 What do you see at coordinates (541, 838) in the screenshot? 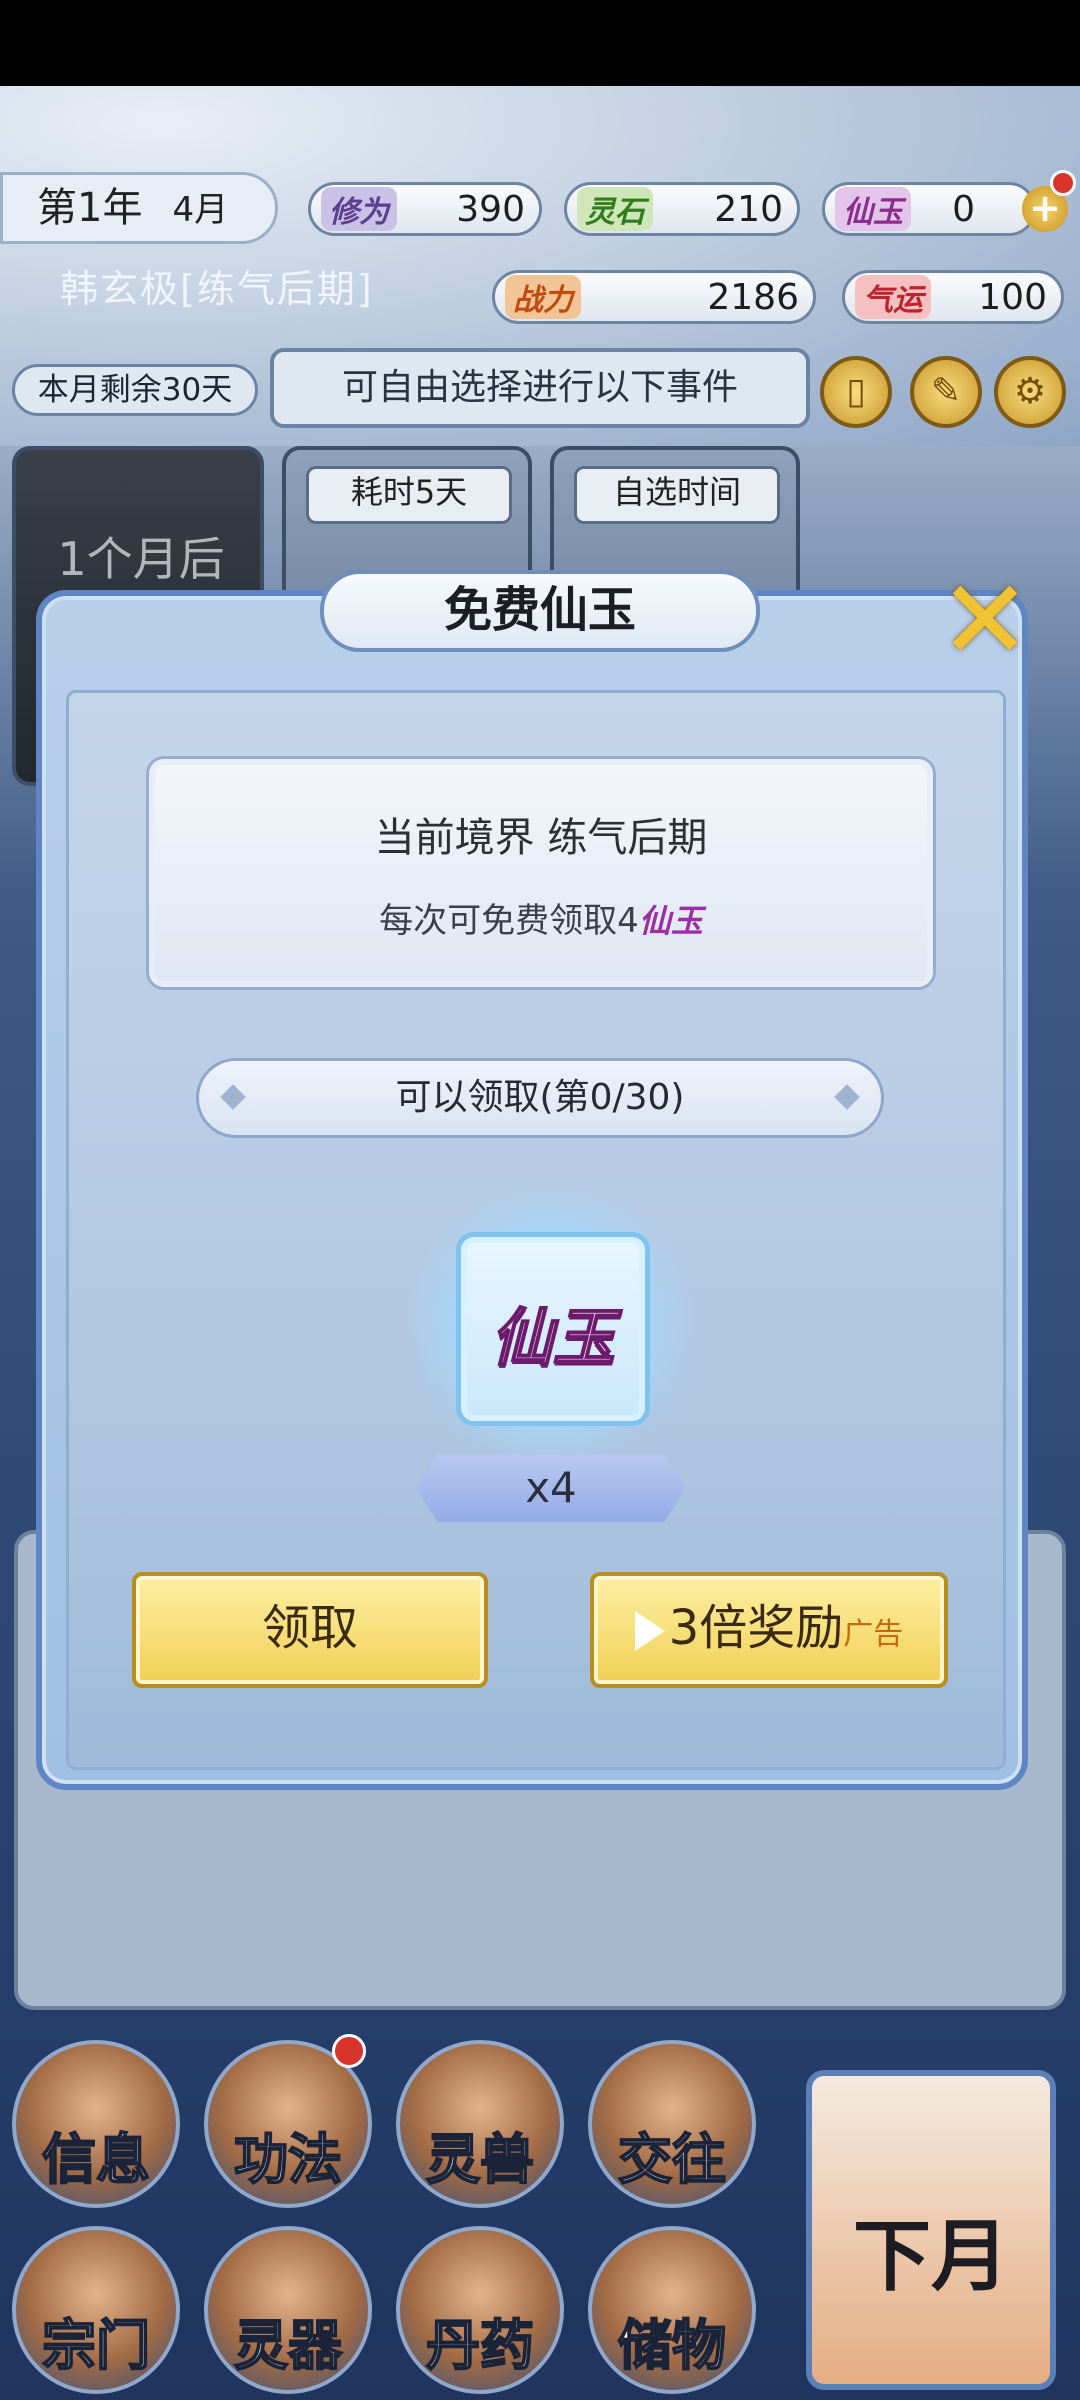
I see `realm-line: 当前境界 练气后期` at bounding box center [541, 838].